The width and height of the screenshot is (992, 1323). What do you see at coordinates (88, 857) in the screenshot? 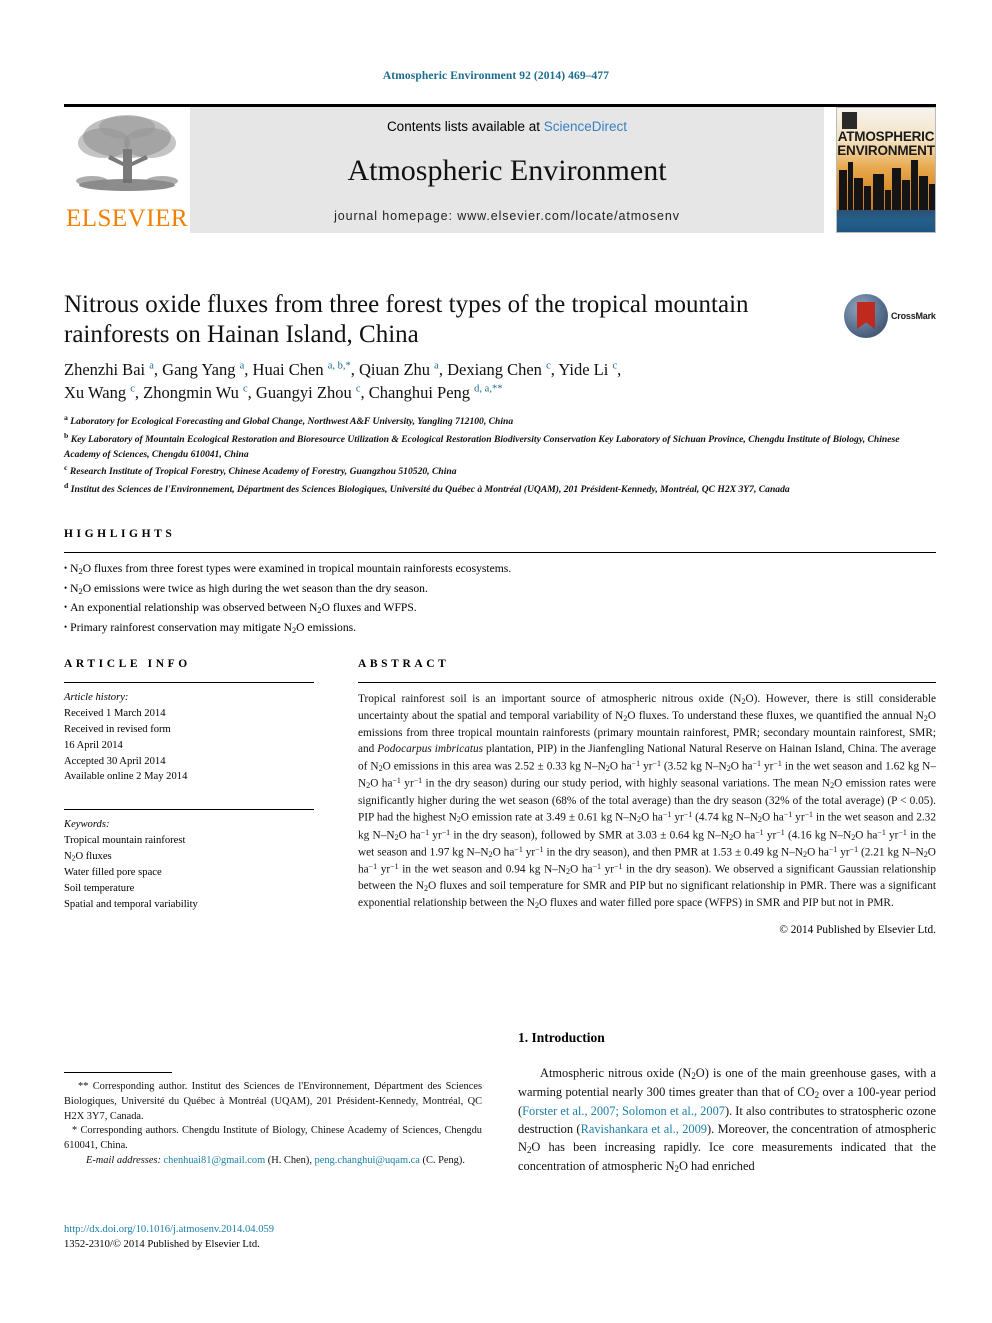
I see `keyword-item: N2O fluxes` at bounding box center [88, 857].